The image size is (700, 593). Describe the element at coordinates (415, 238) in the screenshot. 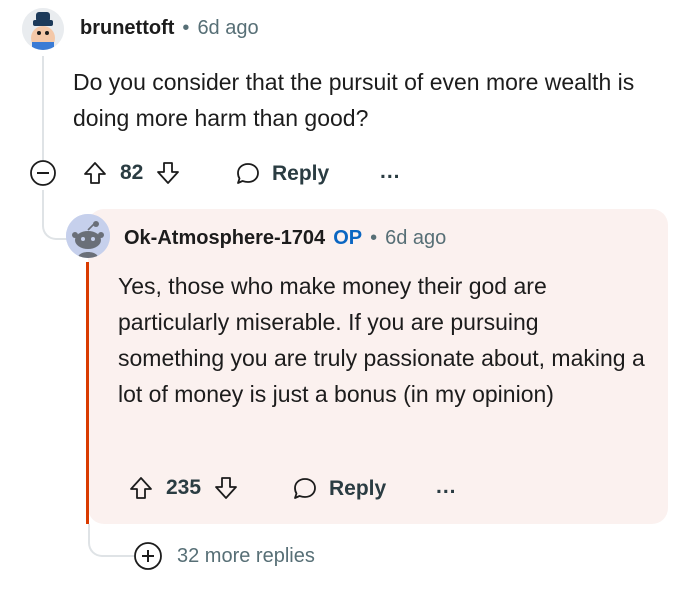

I see `reply-timestamp: 6d ago` at that location.